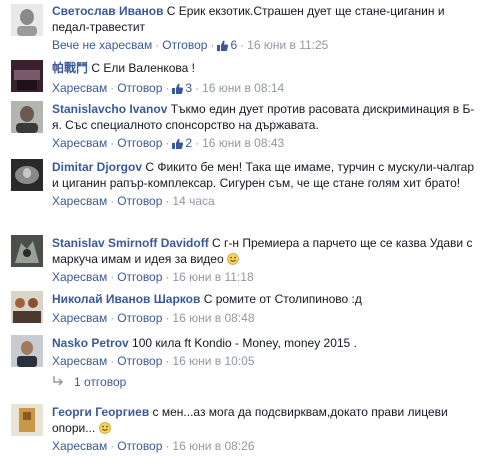 The width and height of the screenshot is (489, 456). What do you see at coordinates (97, 167) in the screenshot?
I see `comment-author: Dimitar Djorgov` at bounding box center [97, 167].